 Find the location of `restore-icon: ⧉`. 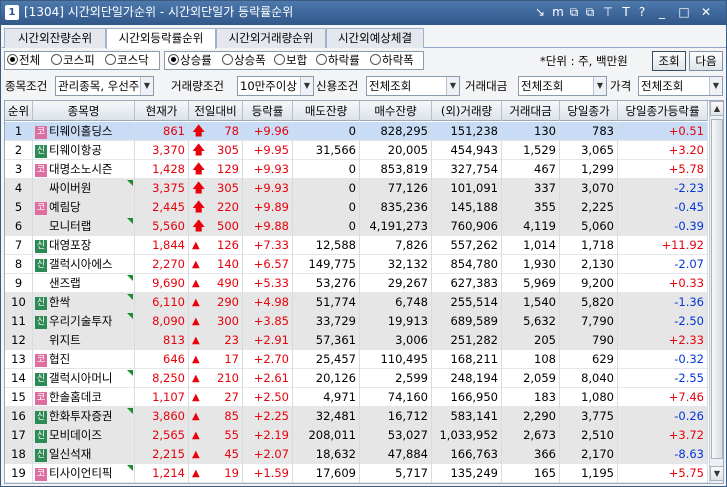

restore-icon: ⧉ is located at coordinates (574, 12).